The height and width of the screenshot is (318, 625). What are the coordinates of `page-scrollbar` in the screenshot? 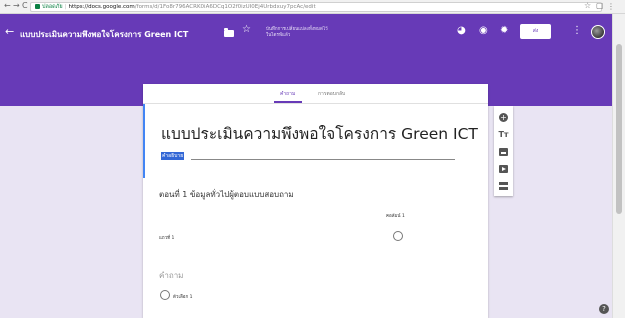 It's located at (618, 166).